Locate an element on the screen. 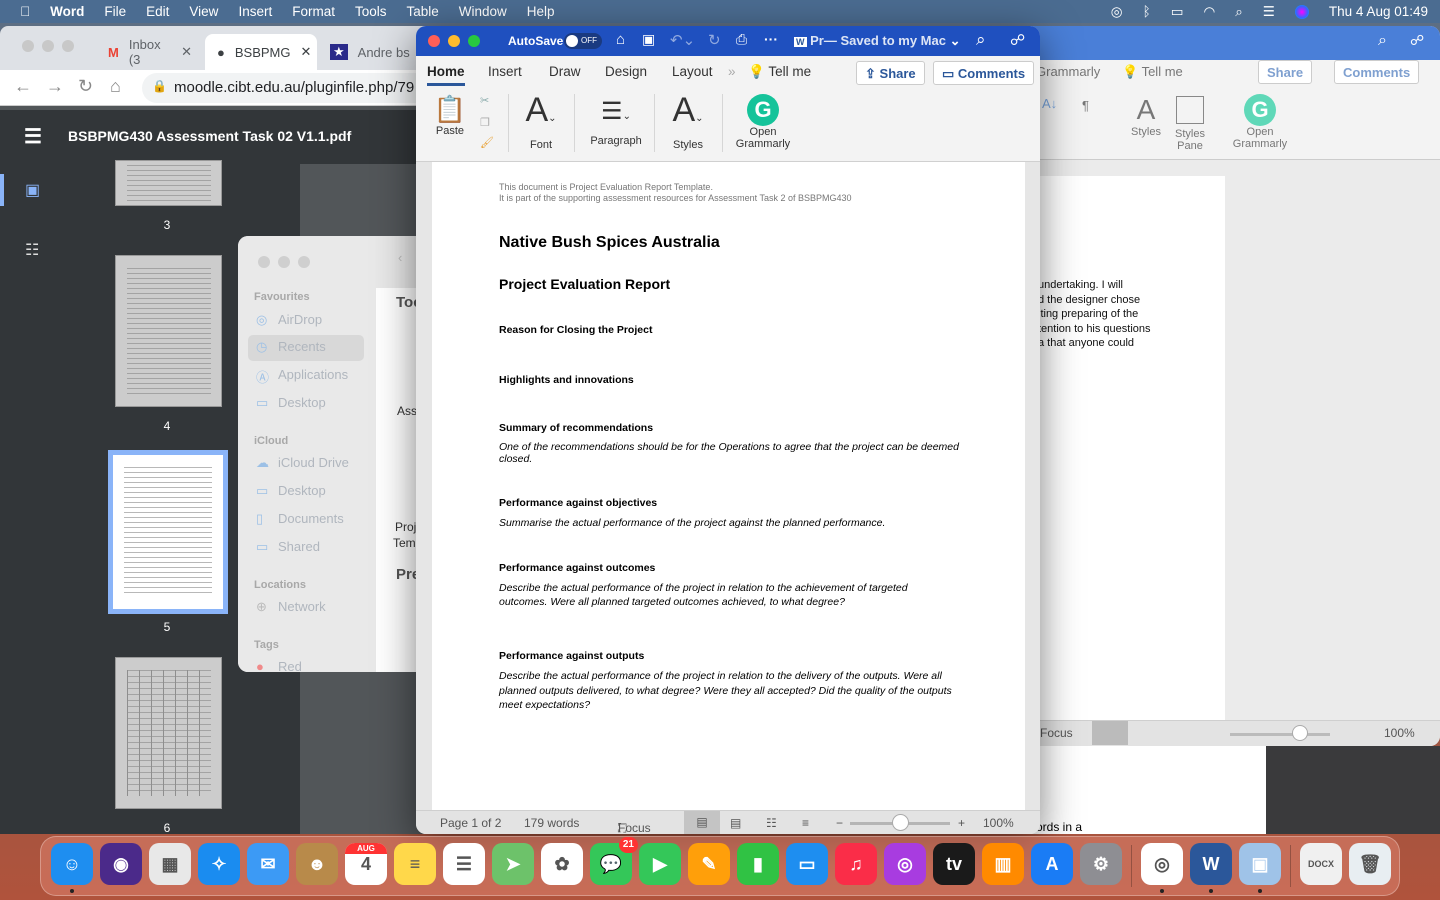  tab-design: Design is located at coordinates (626, 71).